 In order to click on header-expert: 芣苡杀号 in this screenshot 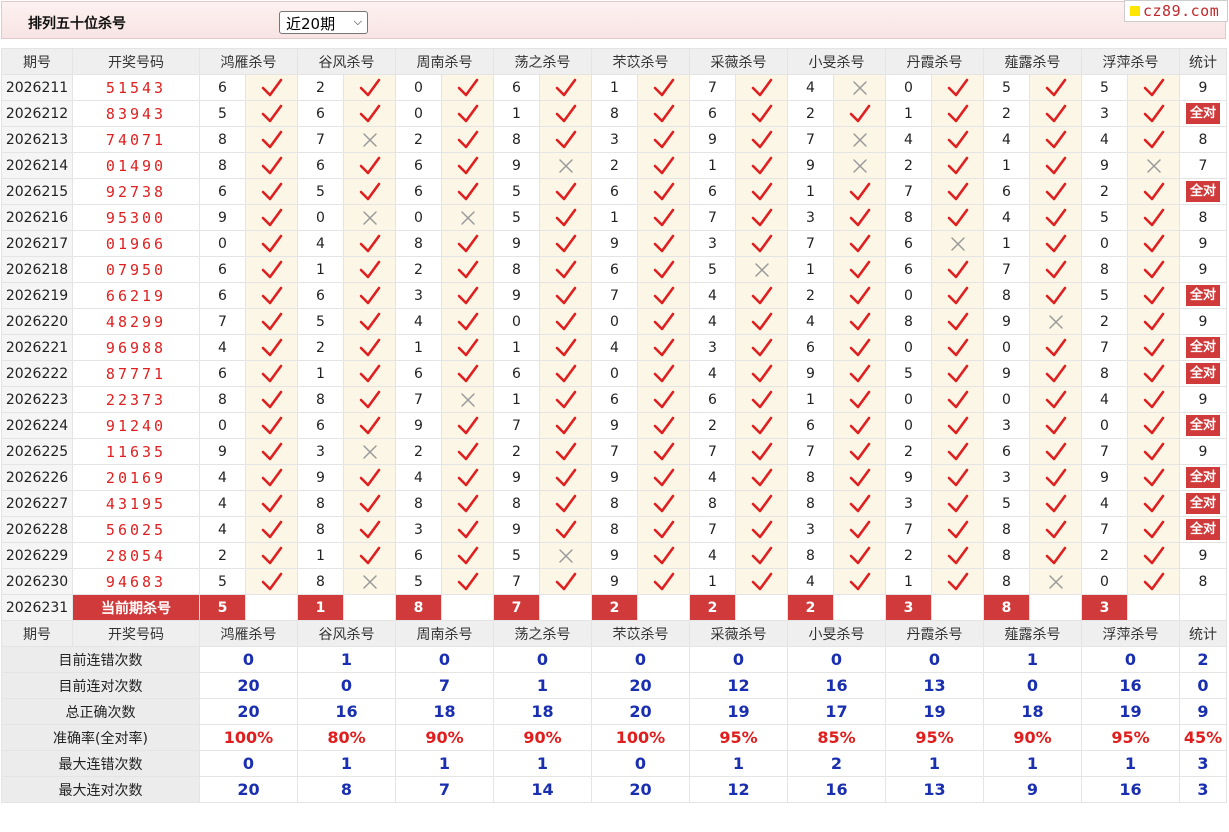, I will do `click(640, 633)`.